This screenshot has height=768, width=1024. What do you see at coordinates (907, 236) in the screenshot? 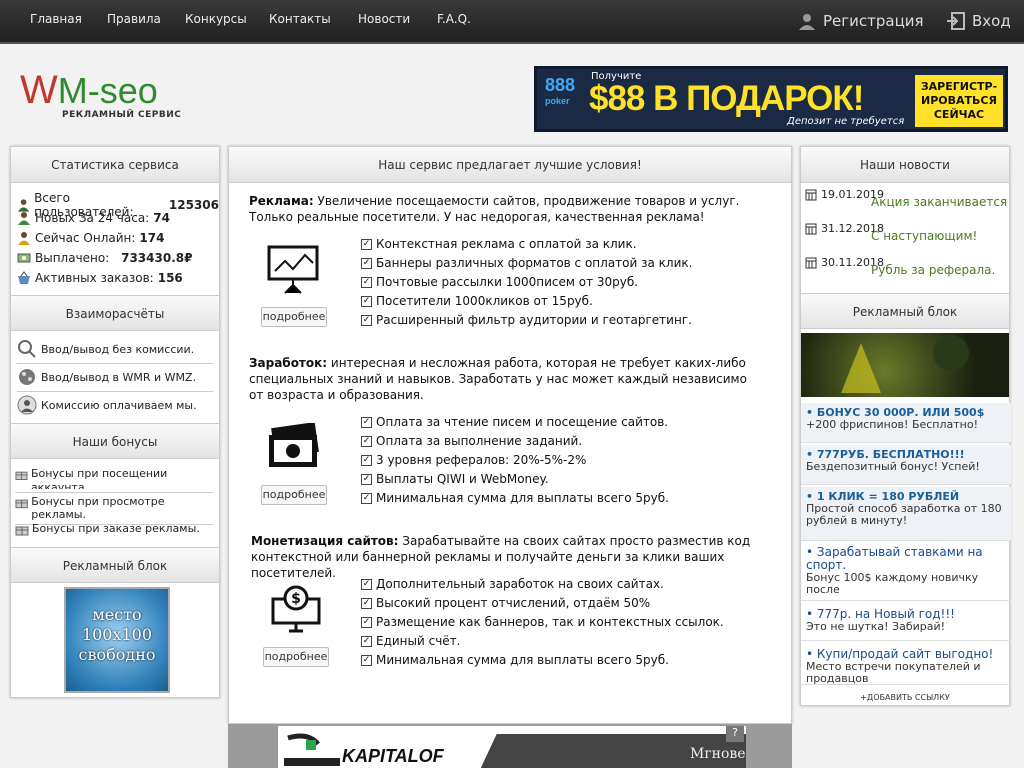
I see `news-item: 31.12.2018 С наступающим!` at bounding box center [907, 236].